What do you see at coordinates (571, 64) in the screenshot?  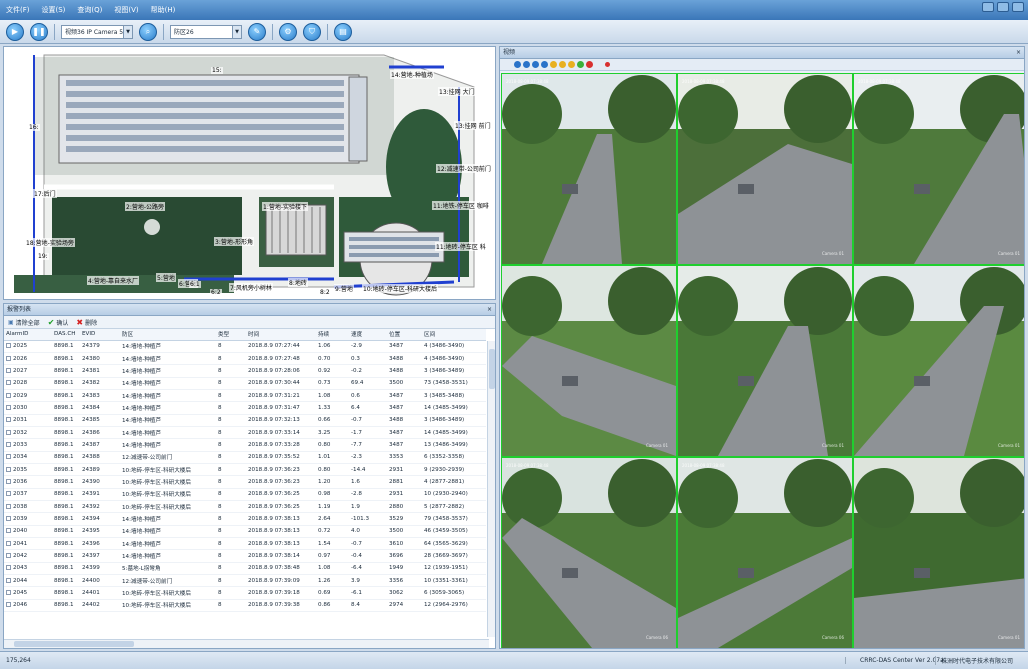 I see `folder-icon` at bounding box center [571, 64].